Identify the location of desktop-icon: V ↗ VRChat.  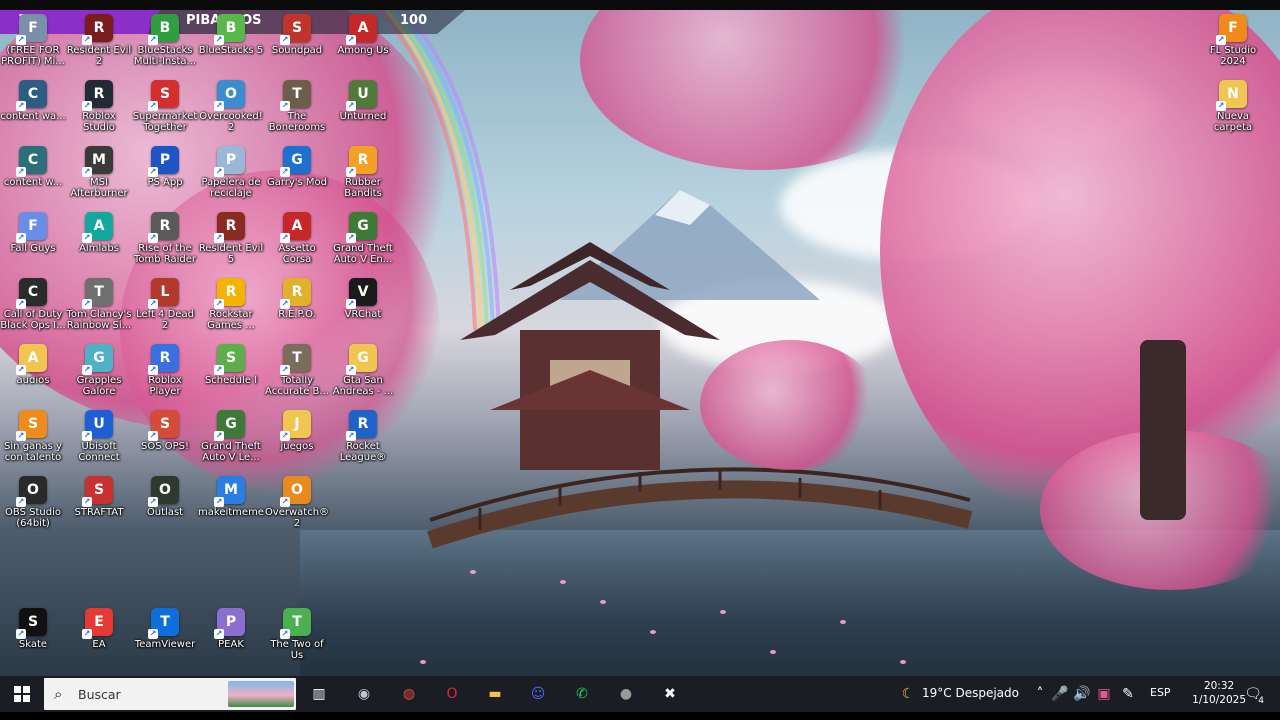
(363, 299).